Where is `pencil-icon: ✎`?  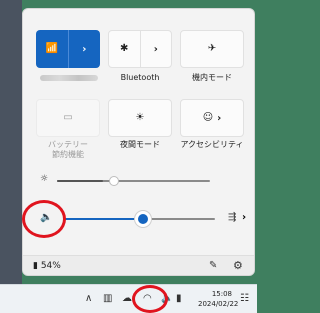 pencil-icon: ✎ is located at coordinates (213, 265).